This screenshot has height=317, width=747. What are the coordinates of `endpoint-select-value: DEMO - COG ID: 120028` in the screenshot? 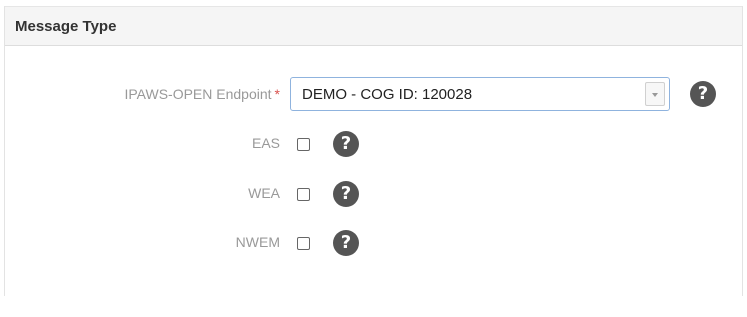 It's located at (387, 94).